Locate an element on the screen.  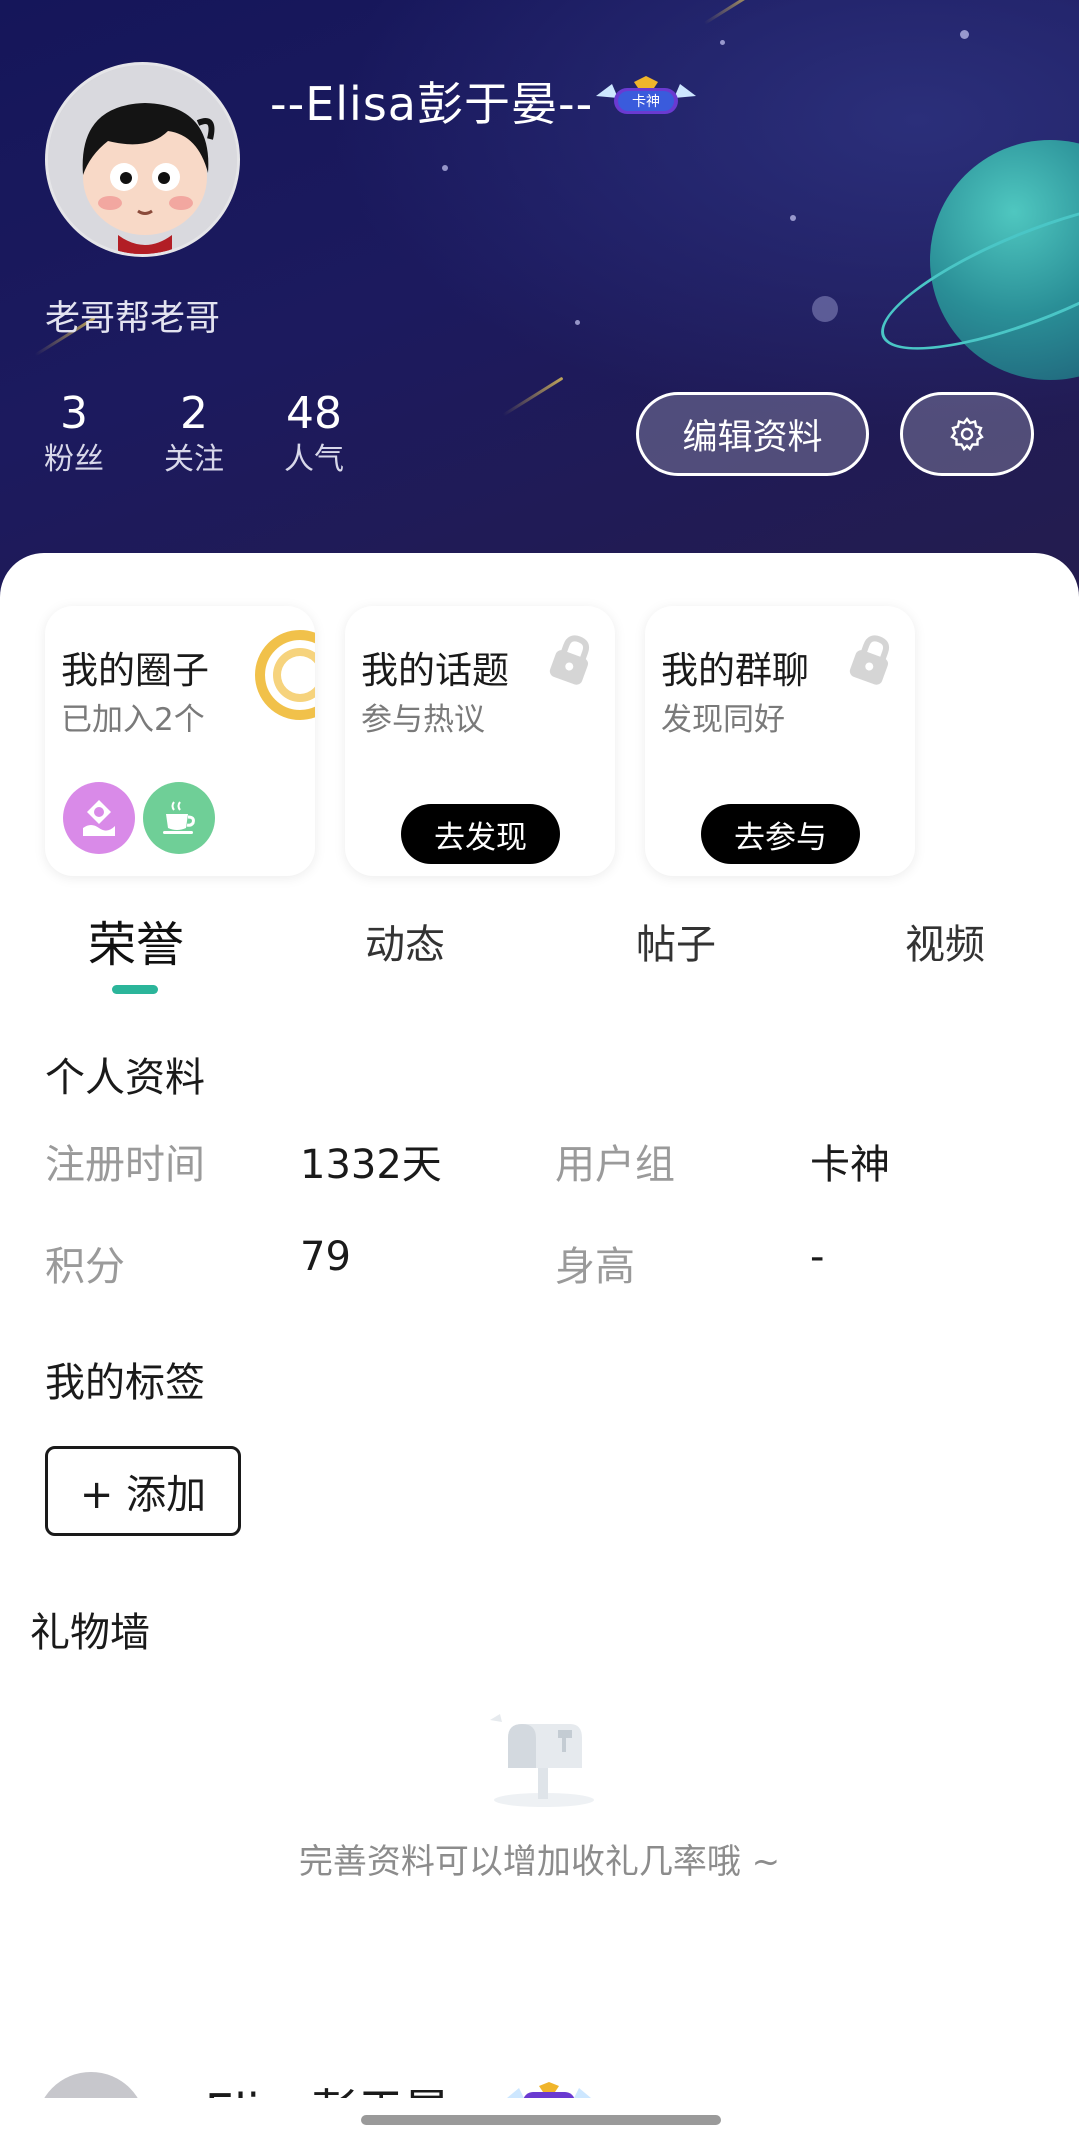
info-label-points: 积分 is located at coordinates (85, 1267).